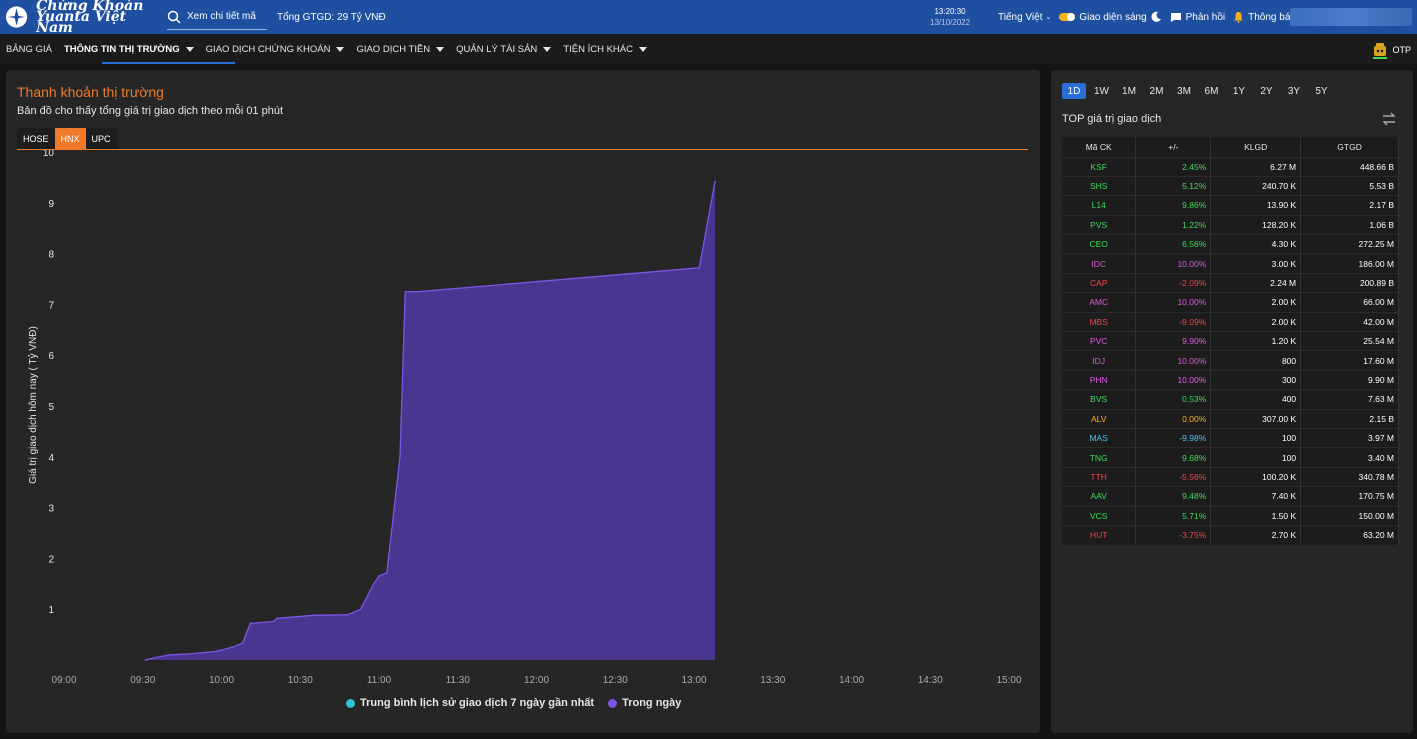 The height and width of the screenshot is (739, 1417). I want to click on col-change: +/-, so click(1173, 147).